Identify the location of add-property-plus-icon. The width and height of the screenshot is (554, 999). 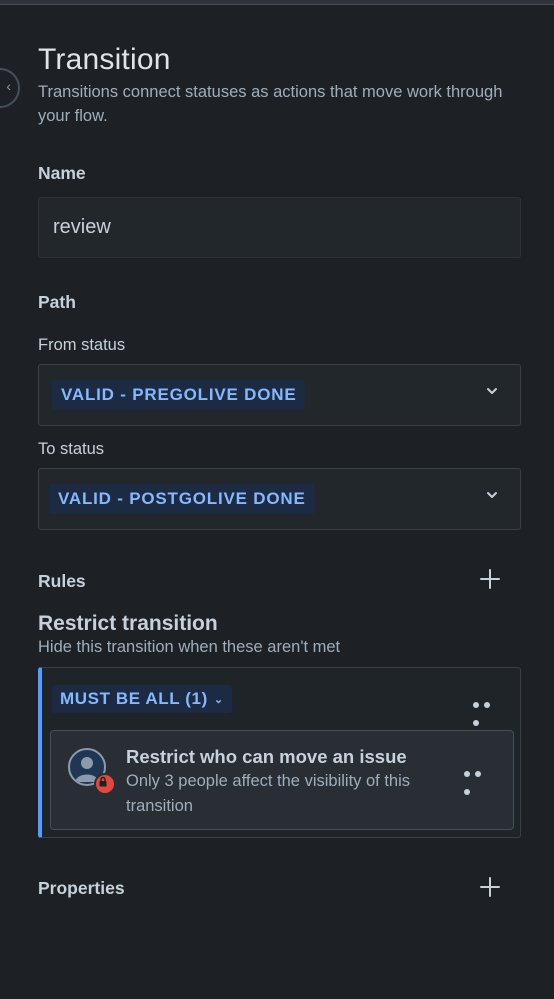
(490, 887).